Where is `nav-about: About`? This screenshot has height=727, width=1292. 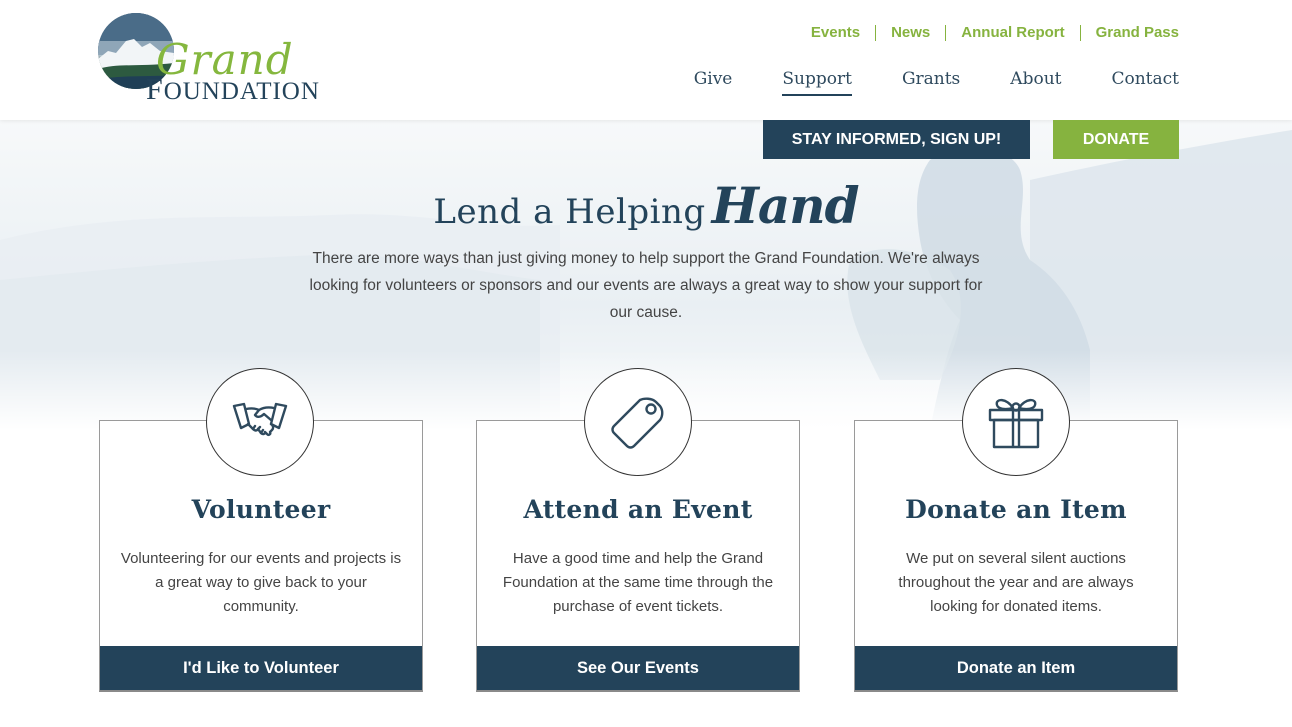 nav-about: About is located at coordinates (1035, 81).